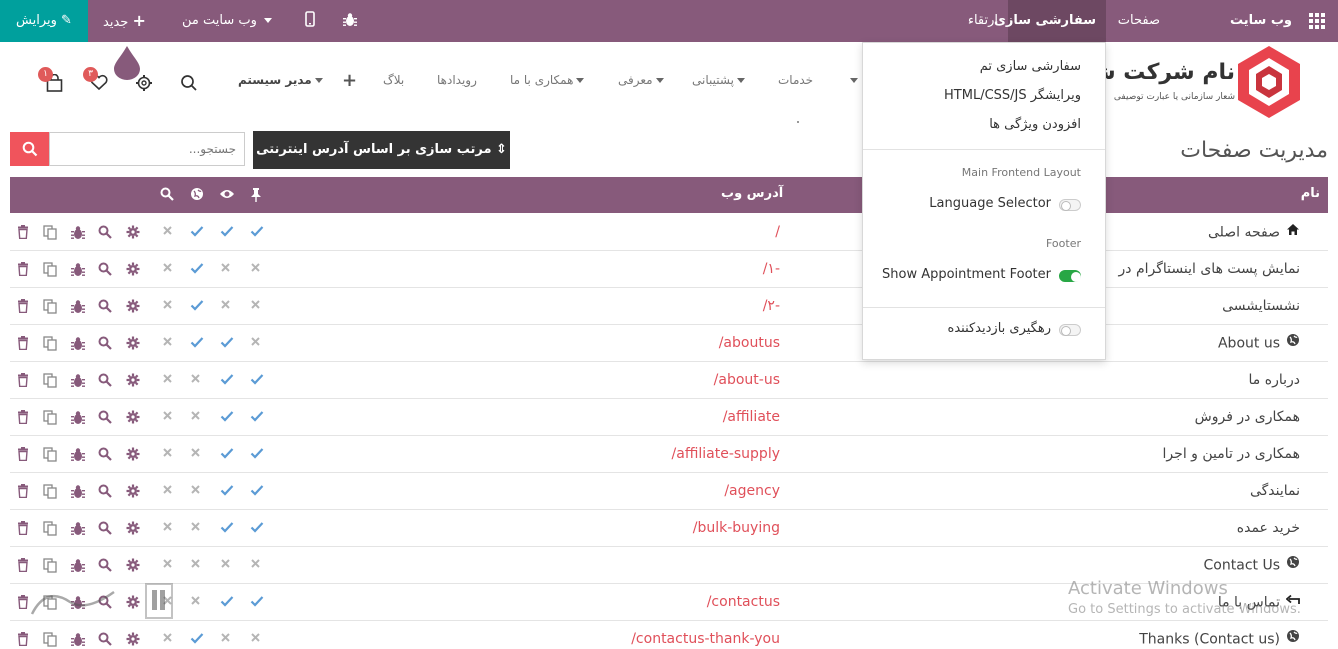 The width and height of the screenshot is (1338, 649). Describe the element at coordinates (645, 528) in the screenshot. I see `page-url-link: /bulk-buying` at that location.